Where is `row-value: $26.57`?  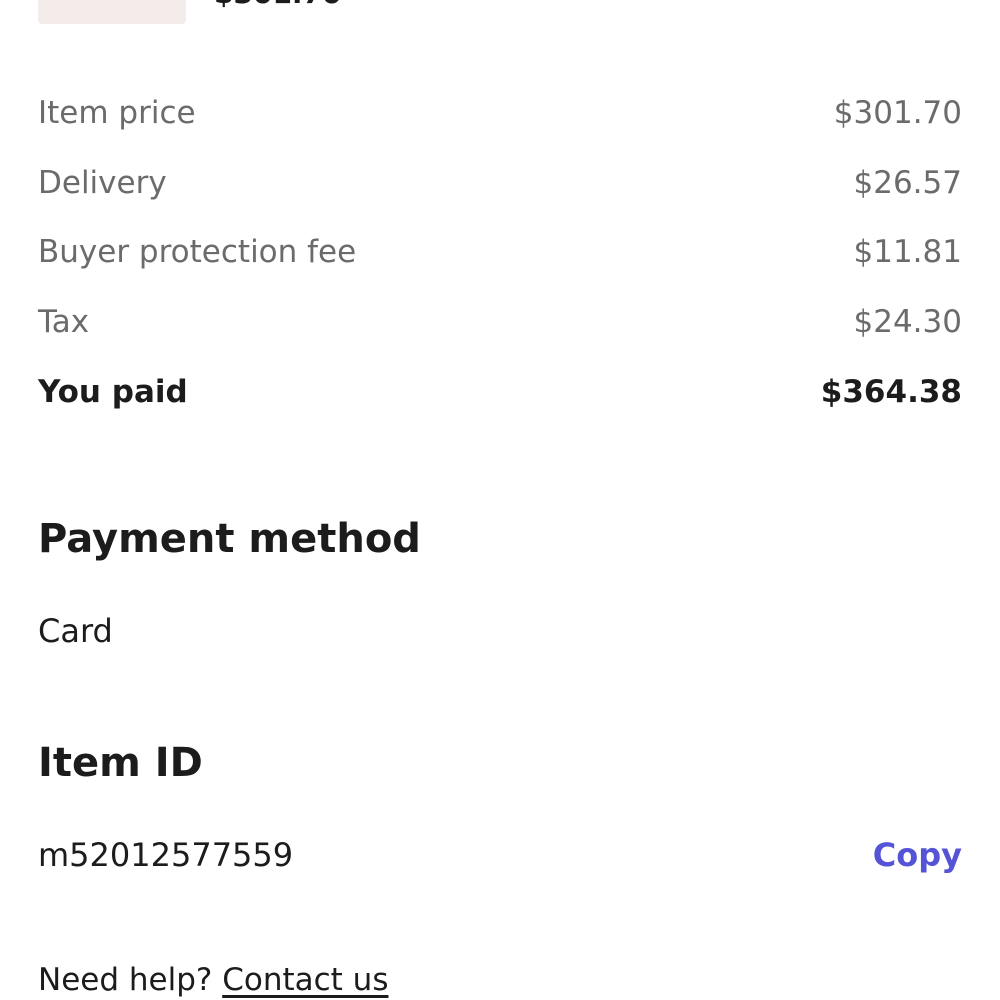
row-value: $26.57 is located at coordinates (907, 183).